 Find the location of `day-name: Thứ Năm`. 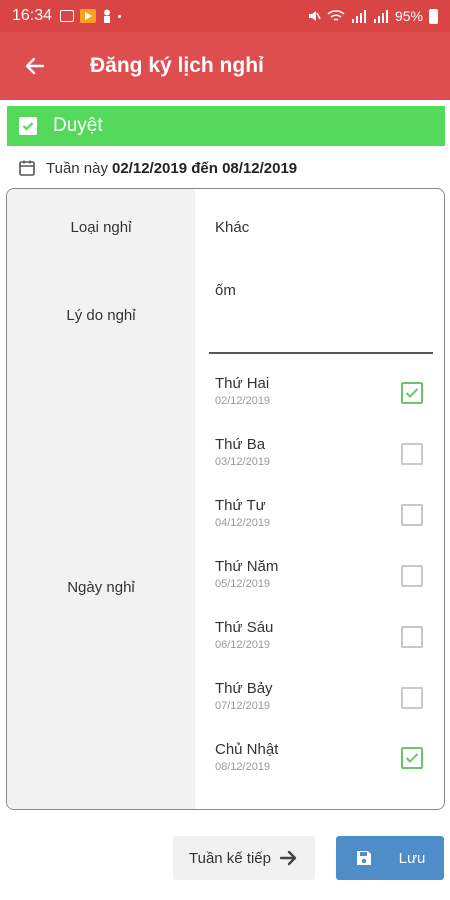

day-name: Thứ Năm is located at coordinates (247, 566).